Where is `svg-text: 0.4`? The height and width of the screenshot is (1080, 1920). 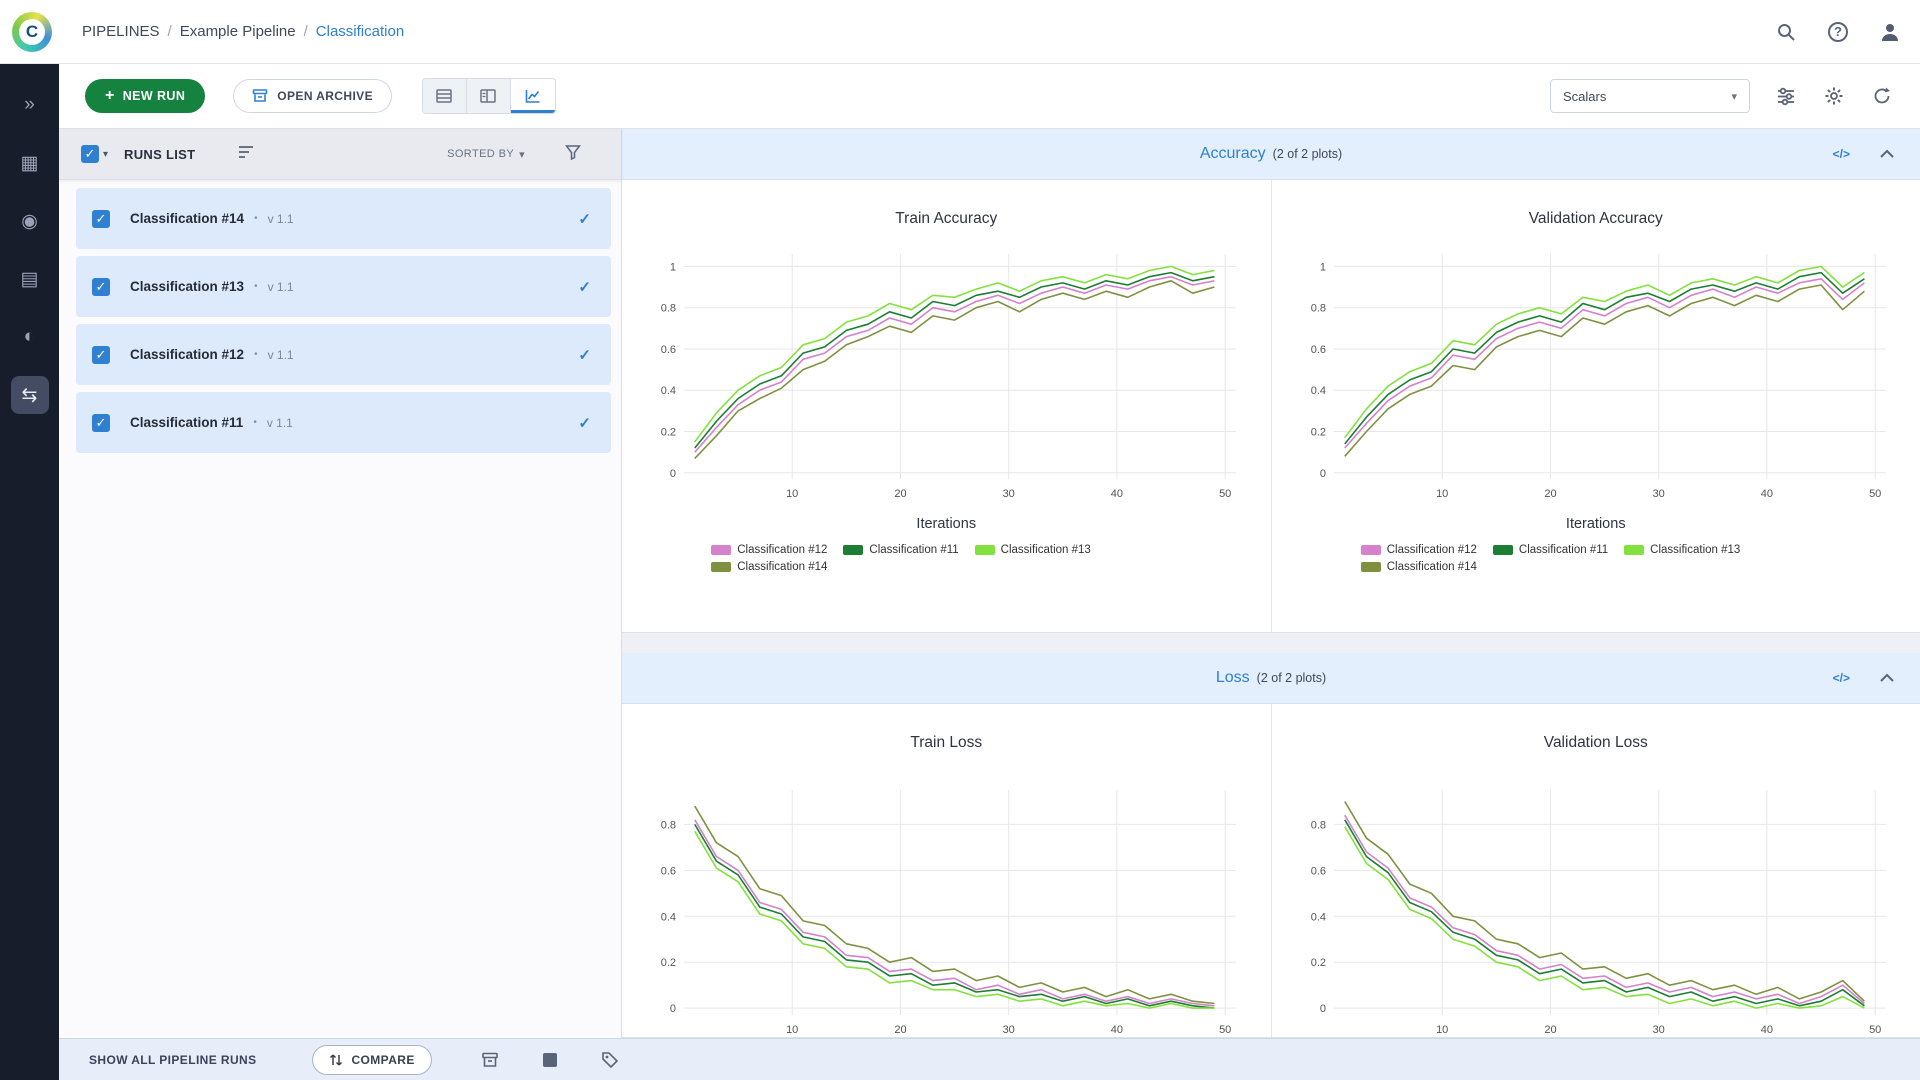
svg-text: 0.4 is located at coordinates (1317, 391).